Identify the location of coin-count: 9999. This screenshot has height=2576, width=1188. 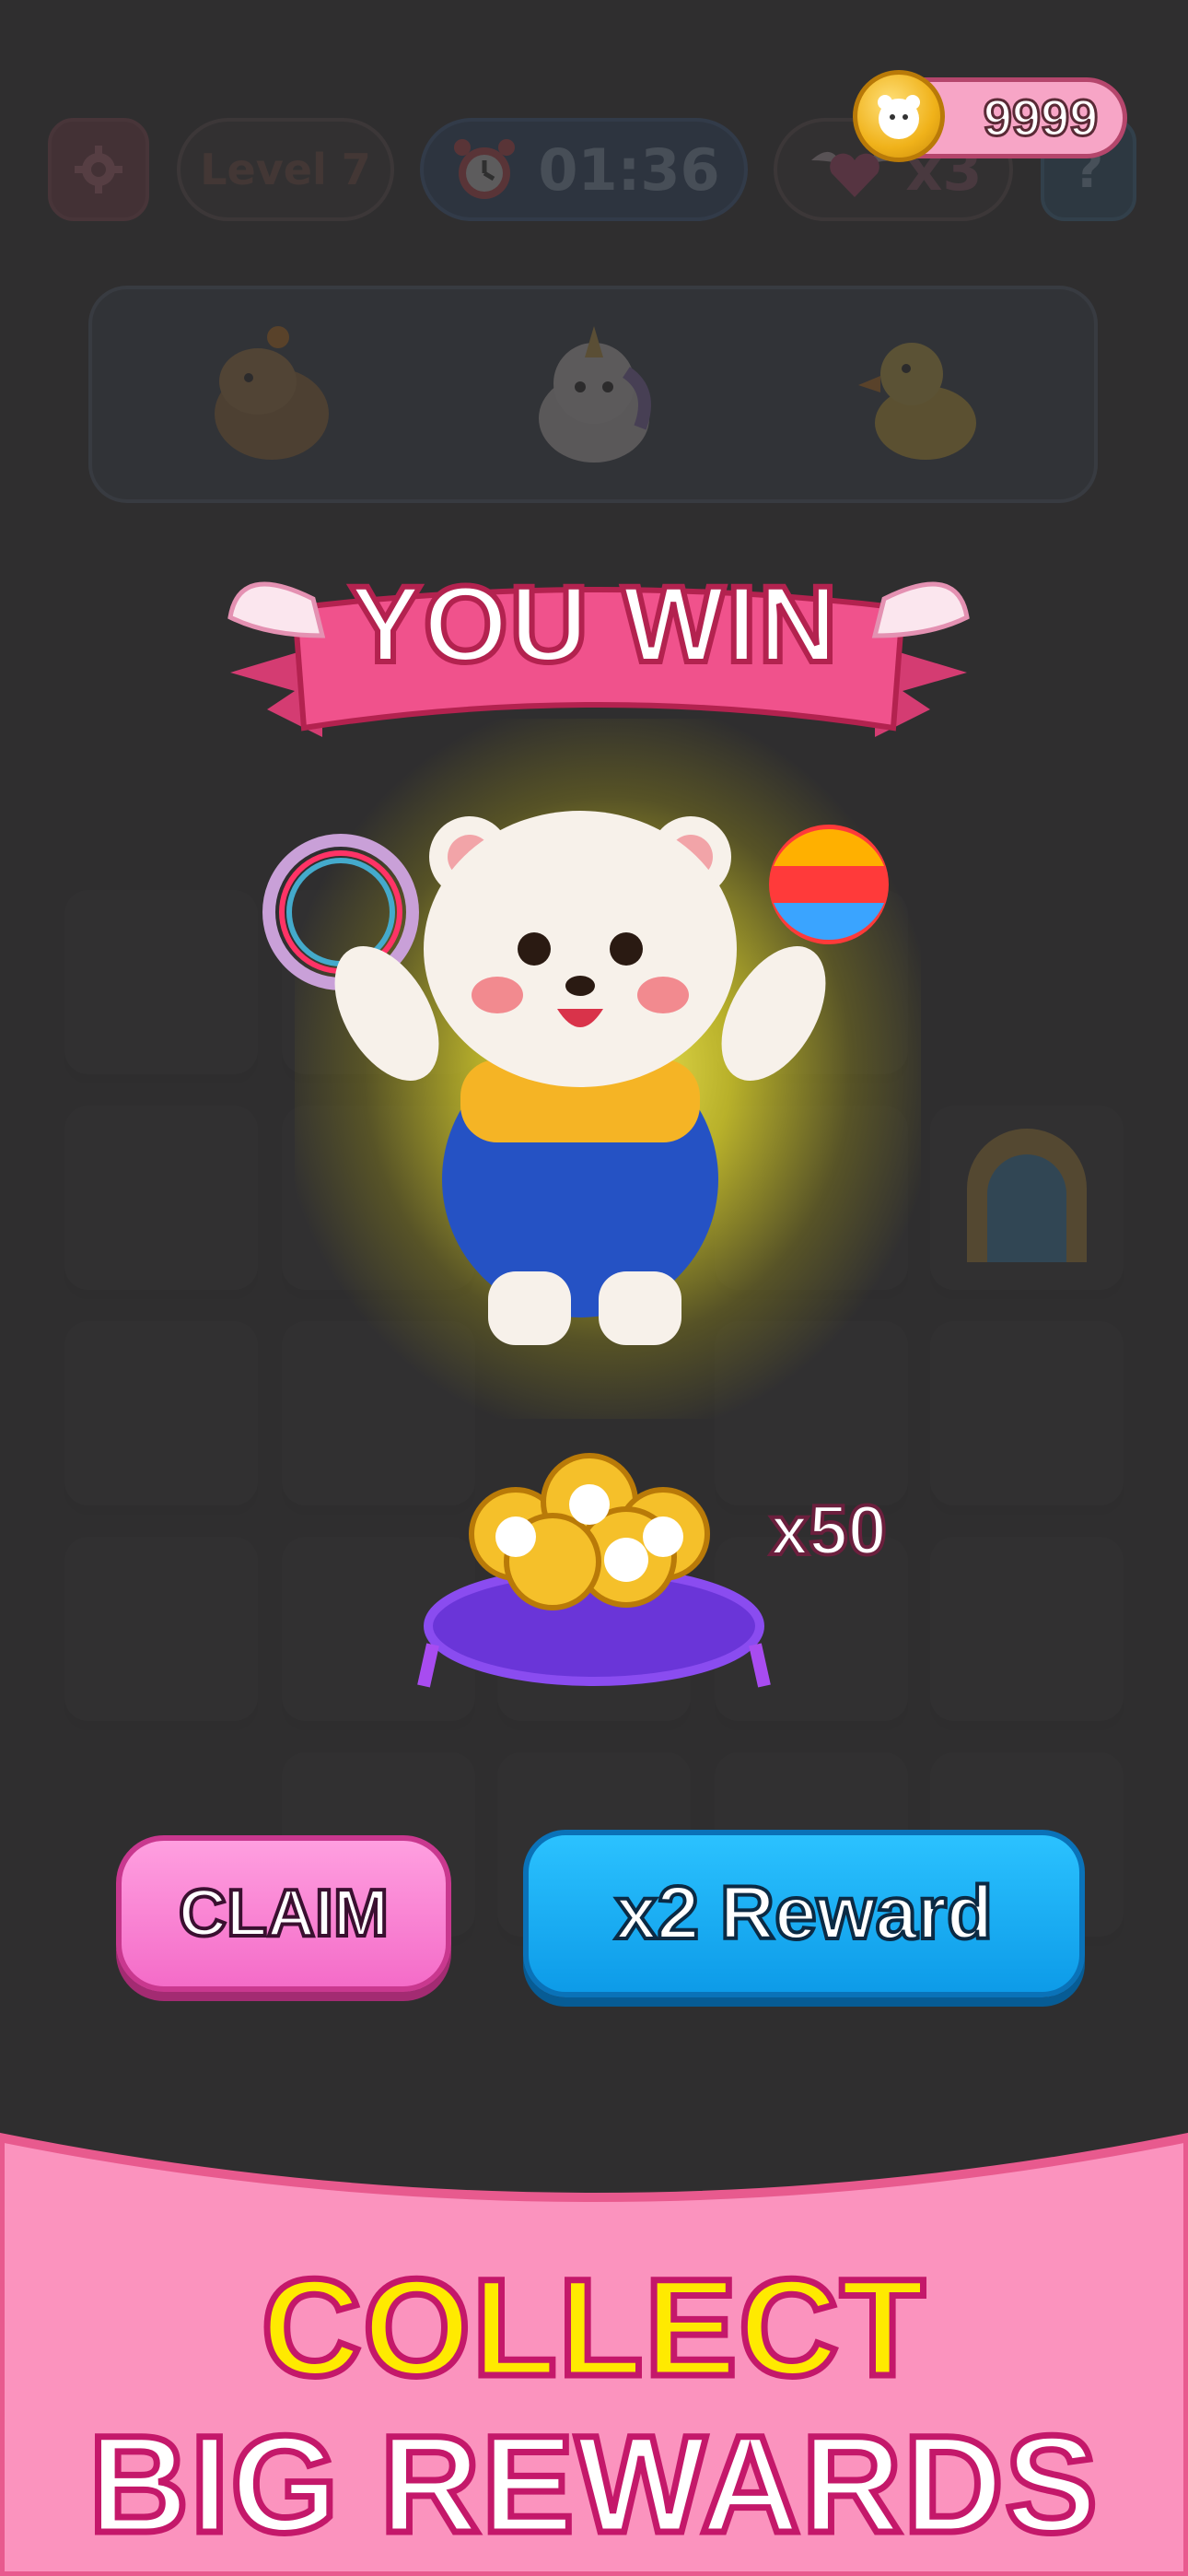
(1041, 118).